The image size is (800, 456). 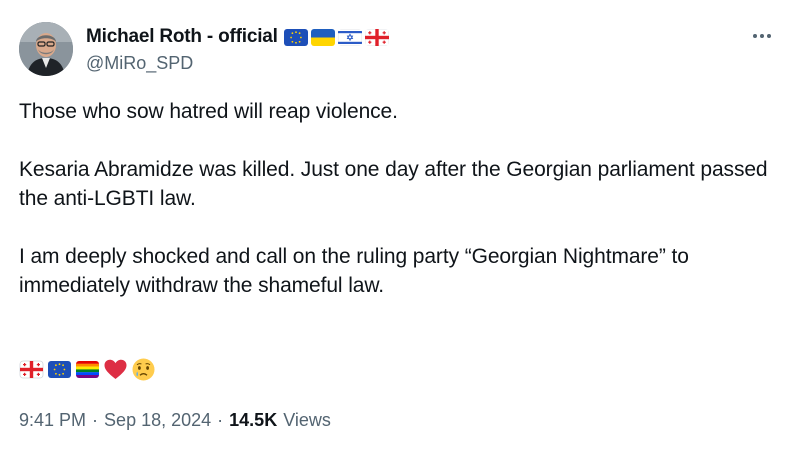 What do you see at coordinates (336, 37) in the screenshot?
I see `author-flags` at bounding box center [336, 37].